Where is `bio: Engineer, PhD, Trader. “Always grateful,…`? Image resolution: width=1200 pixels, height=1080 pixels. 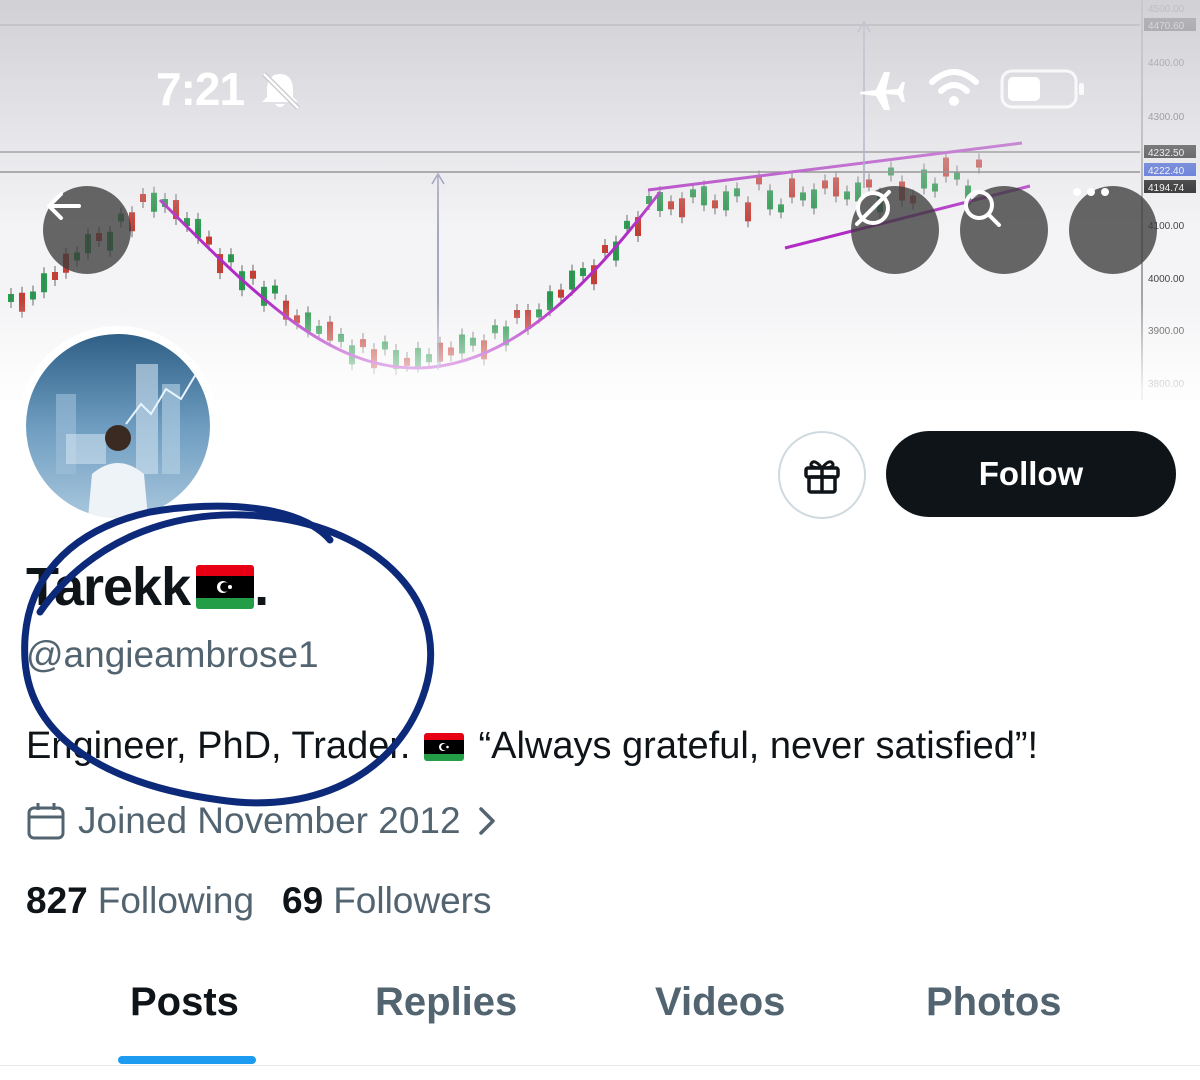
bio: Engineer, PhD, Trader. “Always grateful,… is located at coordinates (532, 746).